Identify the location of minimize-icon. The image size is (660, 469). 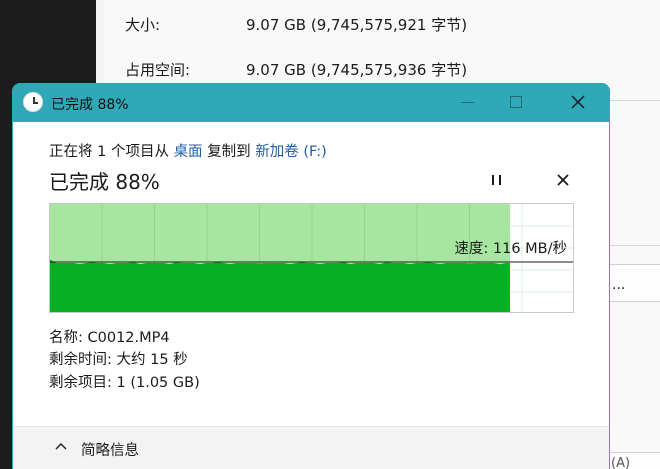
(467, 102).